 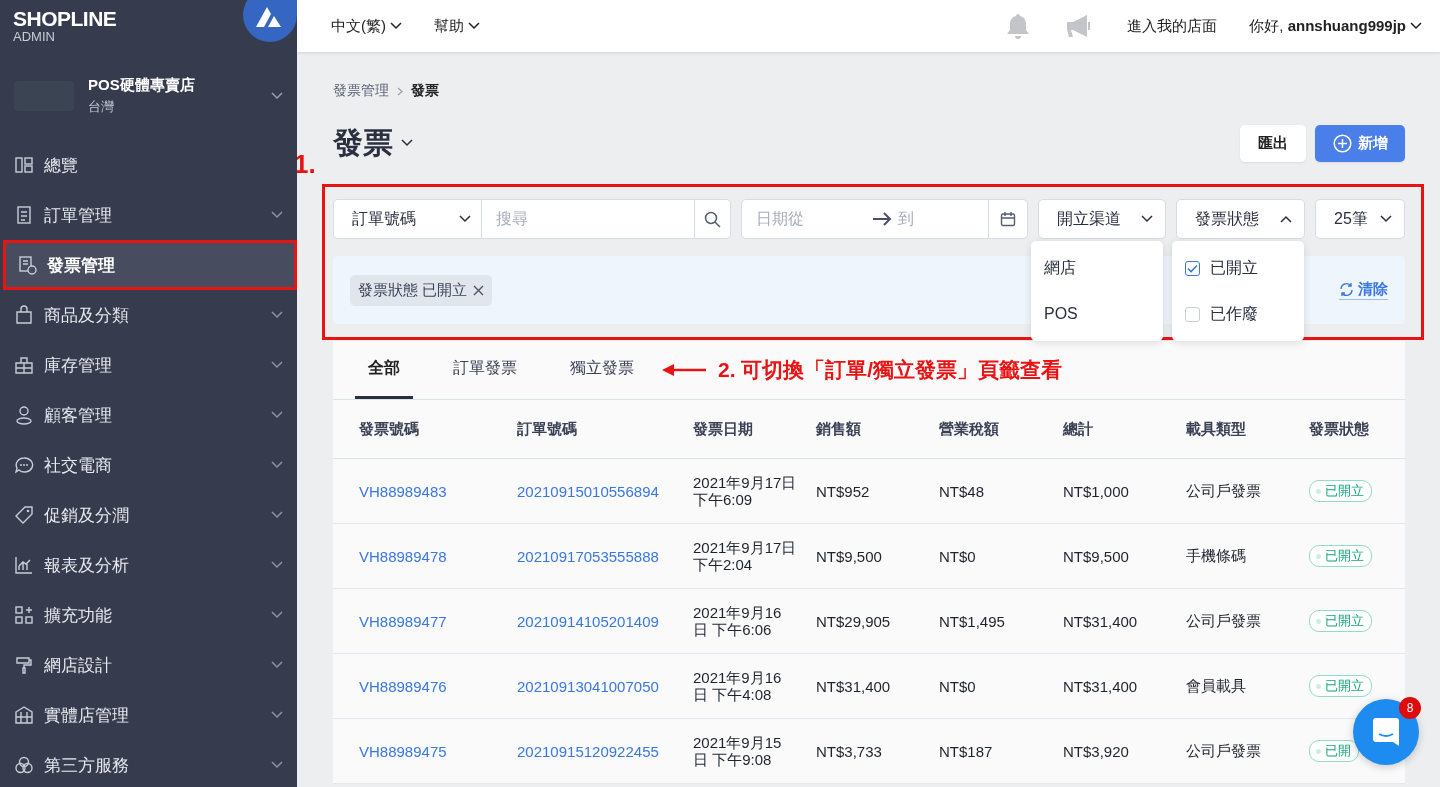 What do you see at coordinates (361, 91) in the screenshot?
I see `breadcrumb-link: 發票管理` at bounding box center [361, 91].